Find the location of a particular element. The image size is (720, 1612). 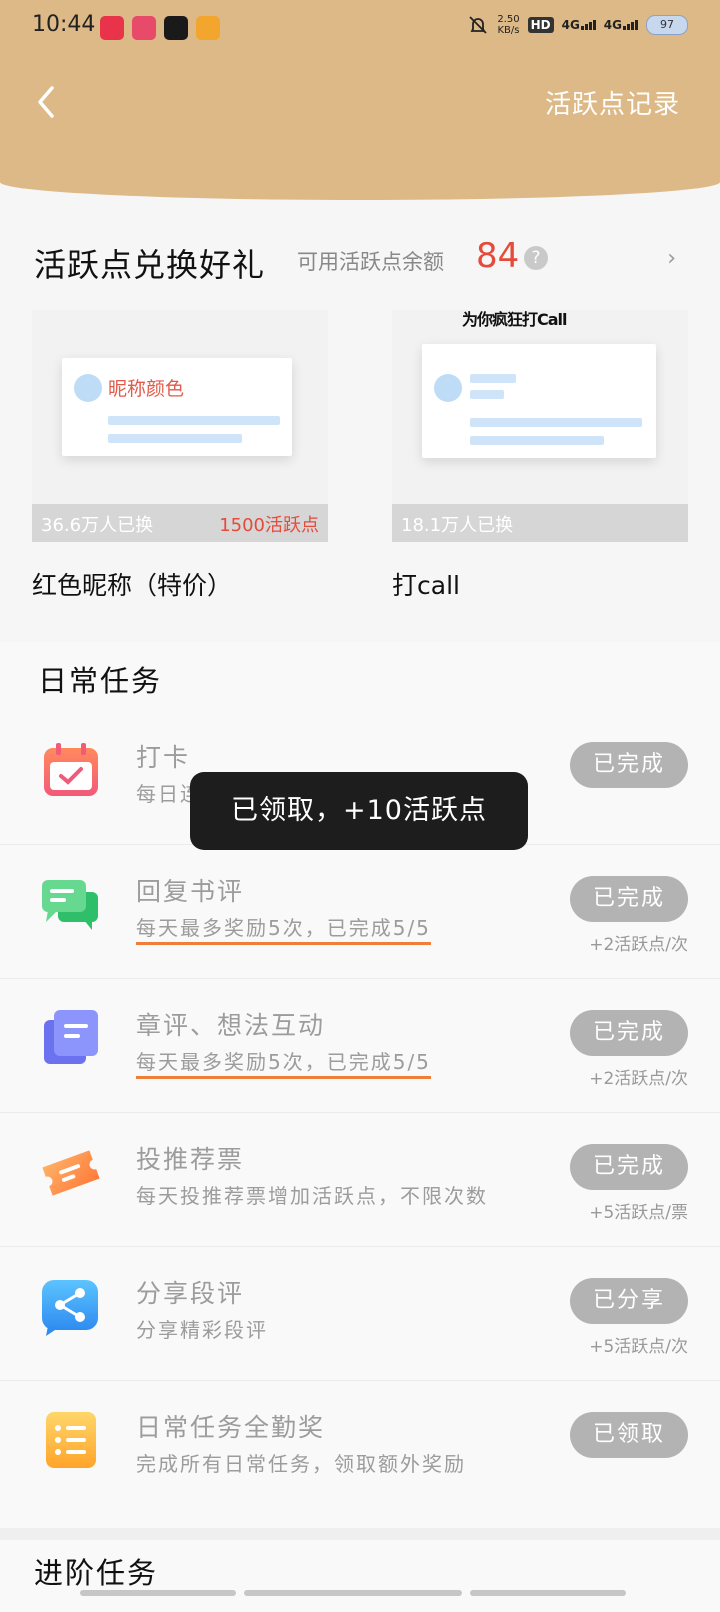

call-banner: 为你疯狂打Call is located at coordinates (515, 319).